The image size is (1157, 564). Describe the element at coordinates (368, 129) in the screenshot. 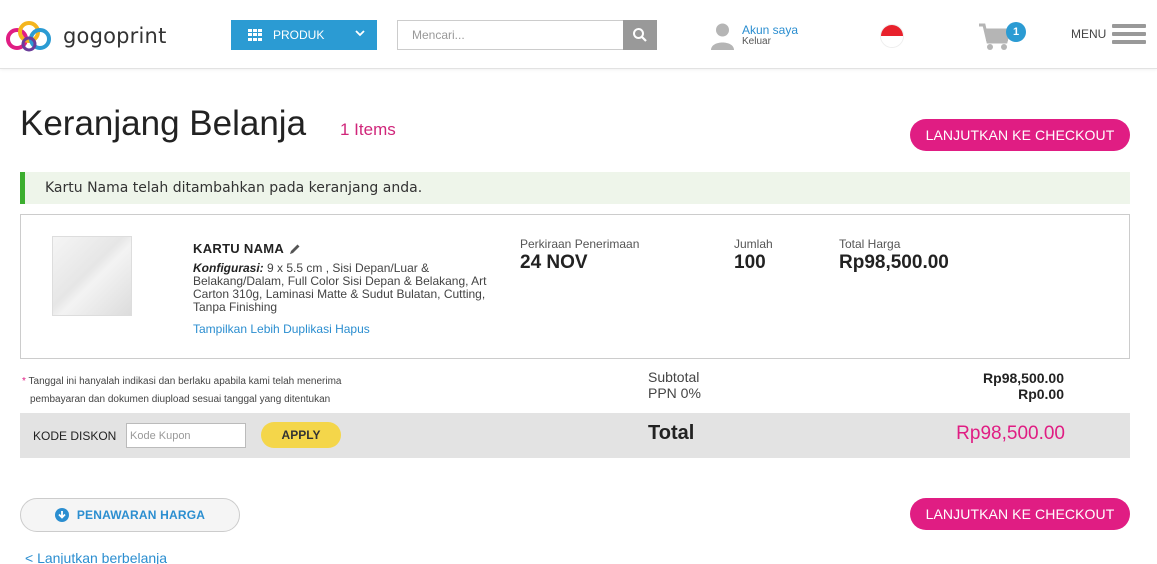

I see `items-count: 1 Items` at that location.